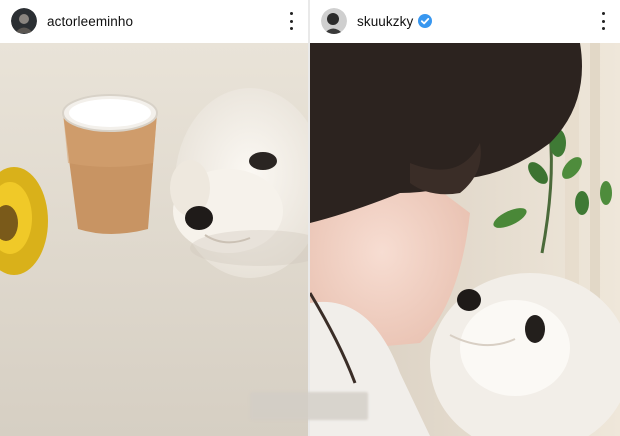  I want to click on blurred-watermark, so click(309, 406).